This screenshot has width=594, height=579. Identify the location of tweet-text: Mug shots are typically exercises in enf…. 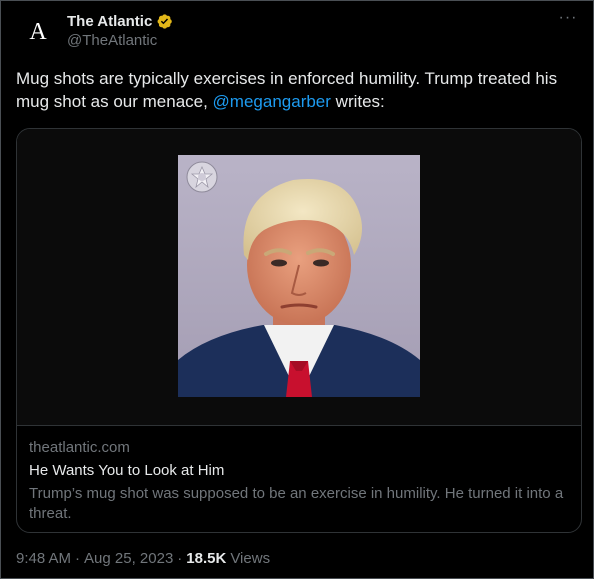
(297, 90).